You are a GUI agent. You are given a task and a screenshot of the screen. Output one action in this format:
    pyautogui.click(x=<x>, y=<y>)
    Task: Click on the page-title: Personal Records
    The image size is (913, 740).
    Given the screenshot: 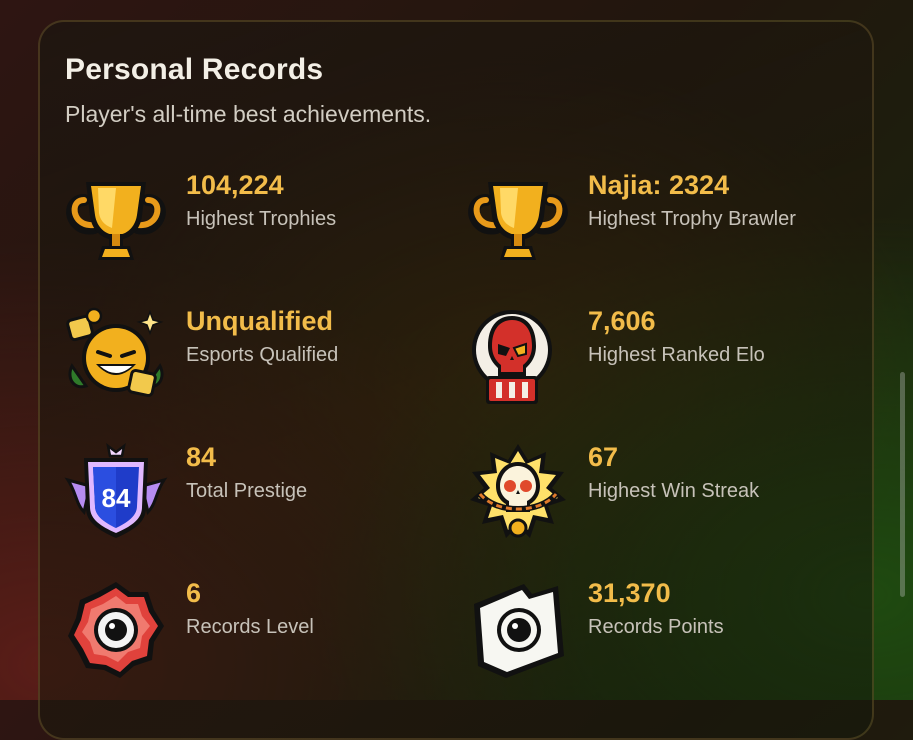 What is the action you would take?
    pyautogui.click(x=194, y=69)
    